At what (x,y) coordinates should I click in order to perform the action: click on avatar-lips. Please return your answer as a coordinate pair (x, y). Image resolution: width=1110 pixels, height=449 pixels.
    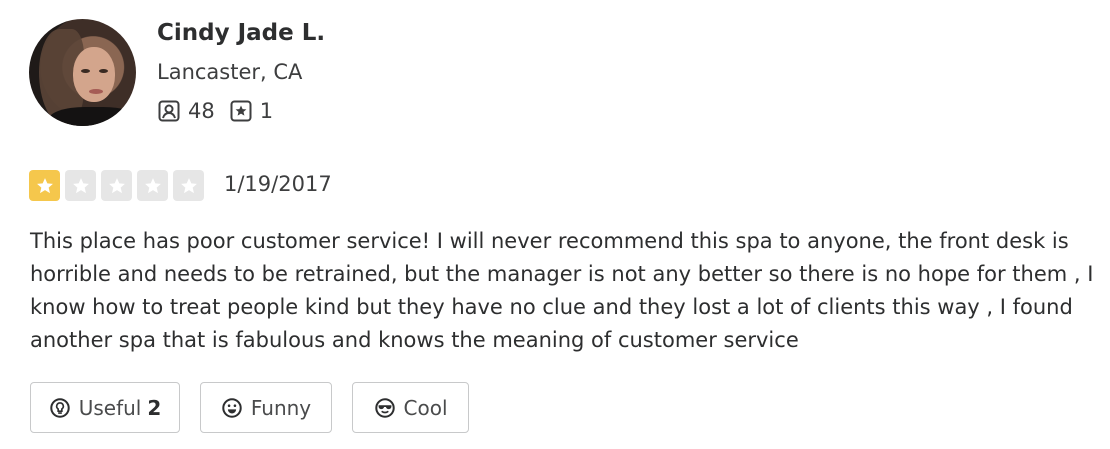
    Looking at the image, I should click on (96, 91).